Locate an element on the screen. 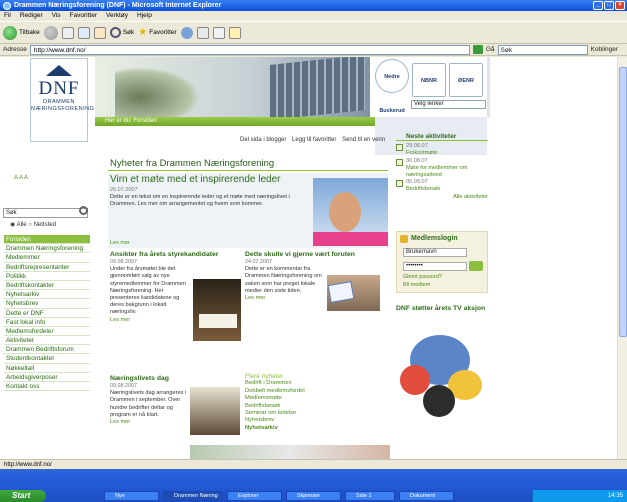 The width and height of the screenshot is (627, 502). taskbar-item: Dokument is located at coordinates (426, 496).